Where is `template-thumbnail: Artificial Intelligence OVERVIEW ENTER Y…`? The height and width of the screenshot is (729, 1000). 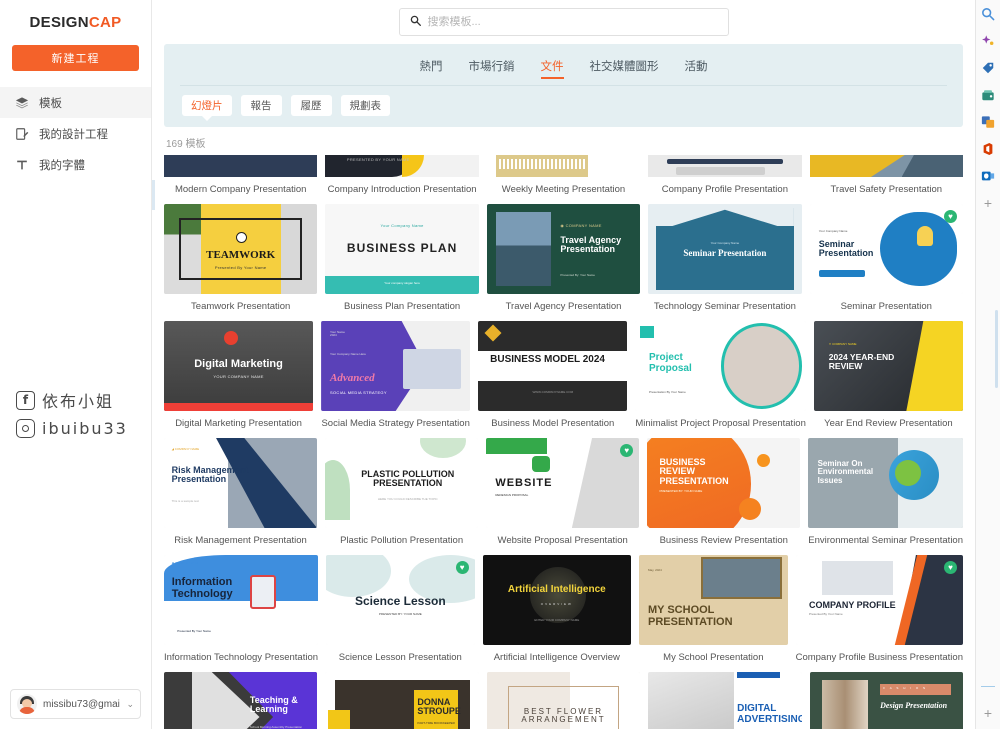 template-thumbnail: Artificial Intelligence OVERVIEW ENTER Y… is located at coordinates (557, 600).